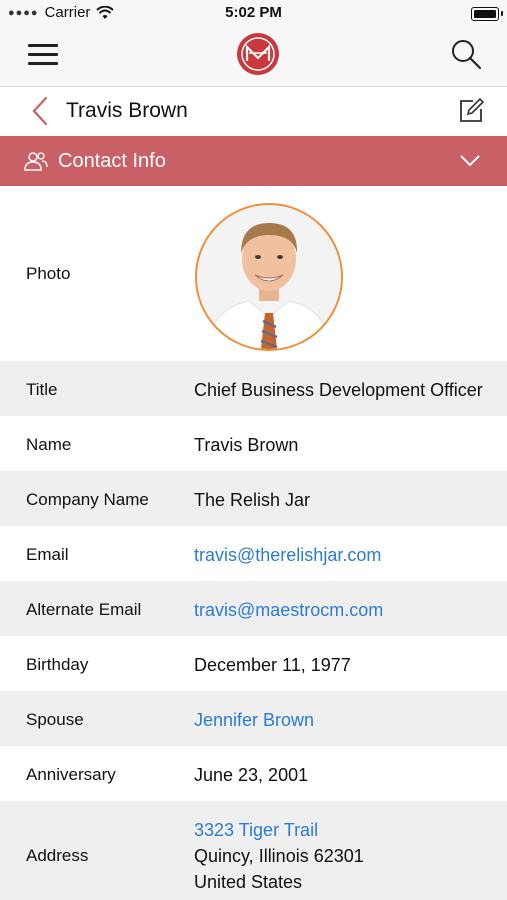  I want to click on company-value: The Relish Jar, so click(252, 500).